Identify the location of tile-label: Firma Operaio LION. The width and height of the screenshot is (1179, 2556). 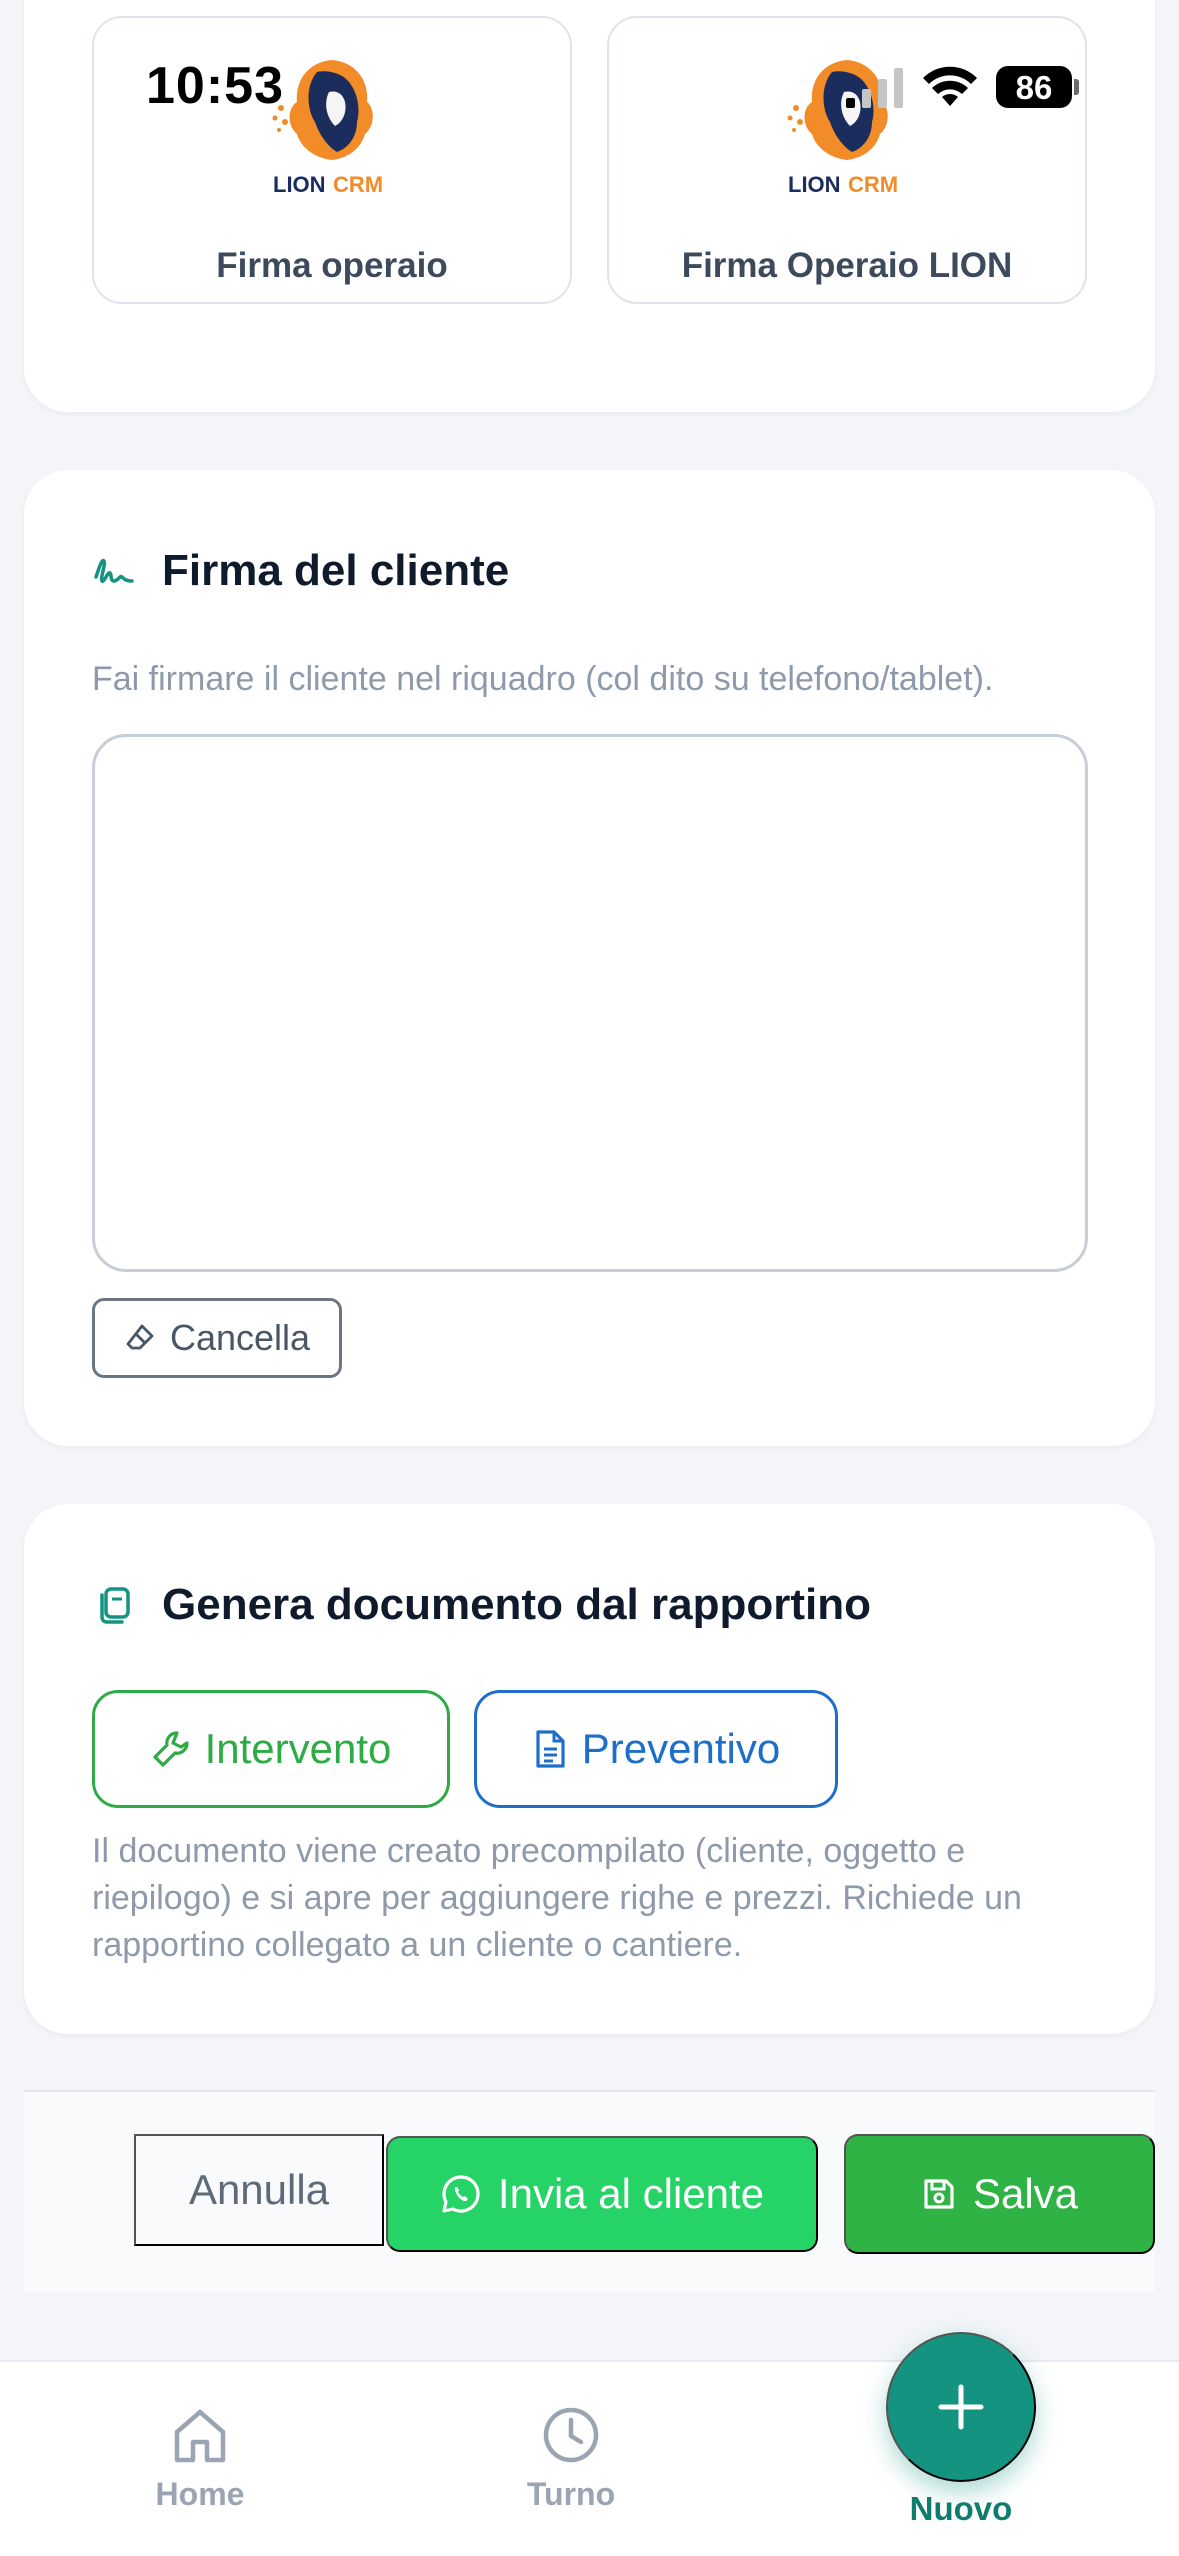
(847, 265).